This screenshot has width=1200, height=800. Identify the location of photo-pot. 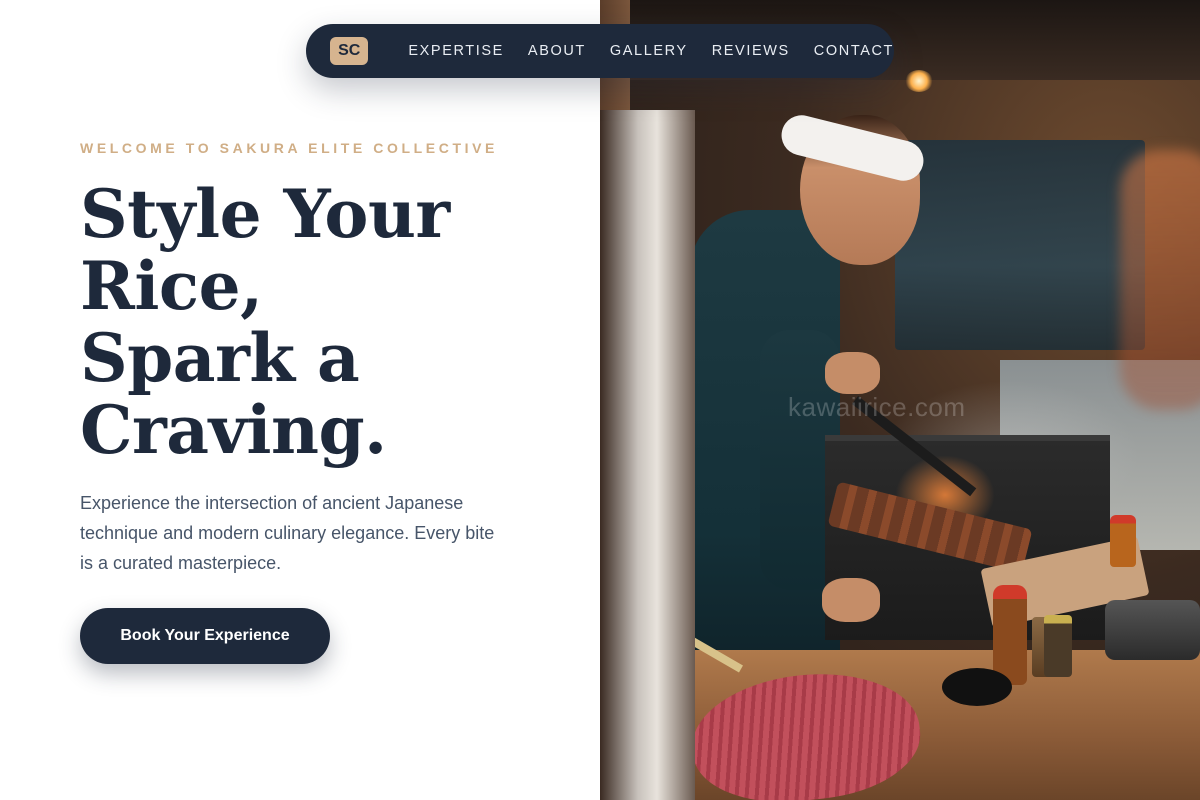
(1152, 630).